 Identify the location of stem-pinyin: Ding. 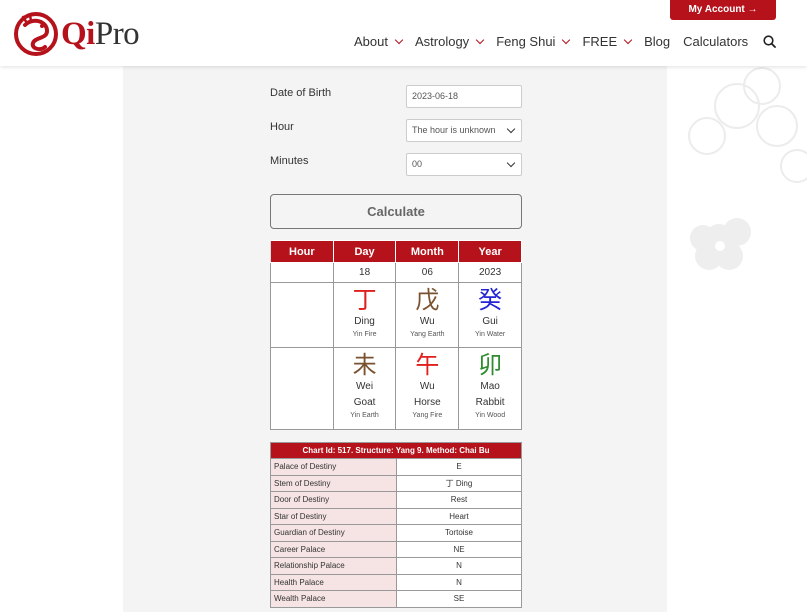
(364, 321).